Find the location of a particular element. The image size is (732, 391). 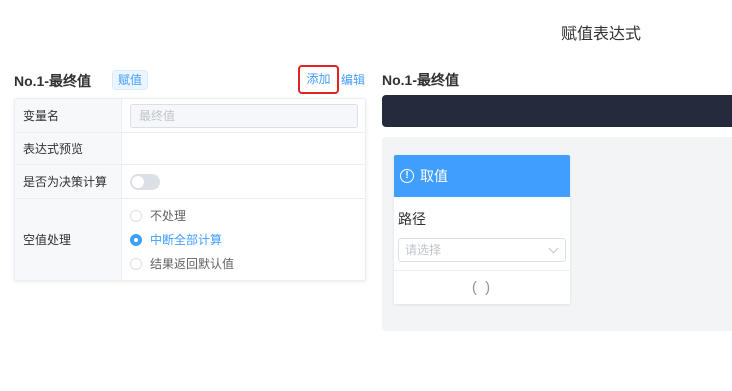

expression-item-title: No.1-最终值 is located at coordinates (420, 80).